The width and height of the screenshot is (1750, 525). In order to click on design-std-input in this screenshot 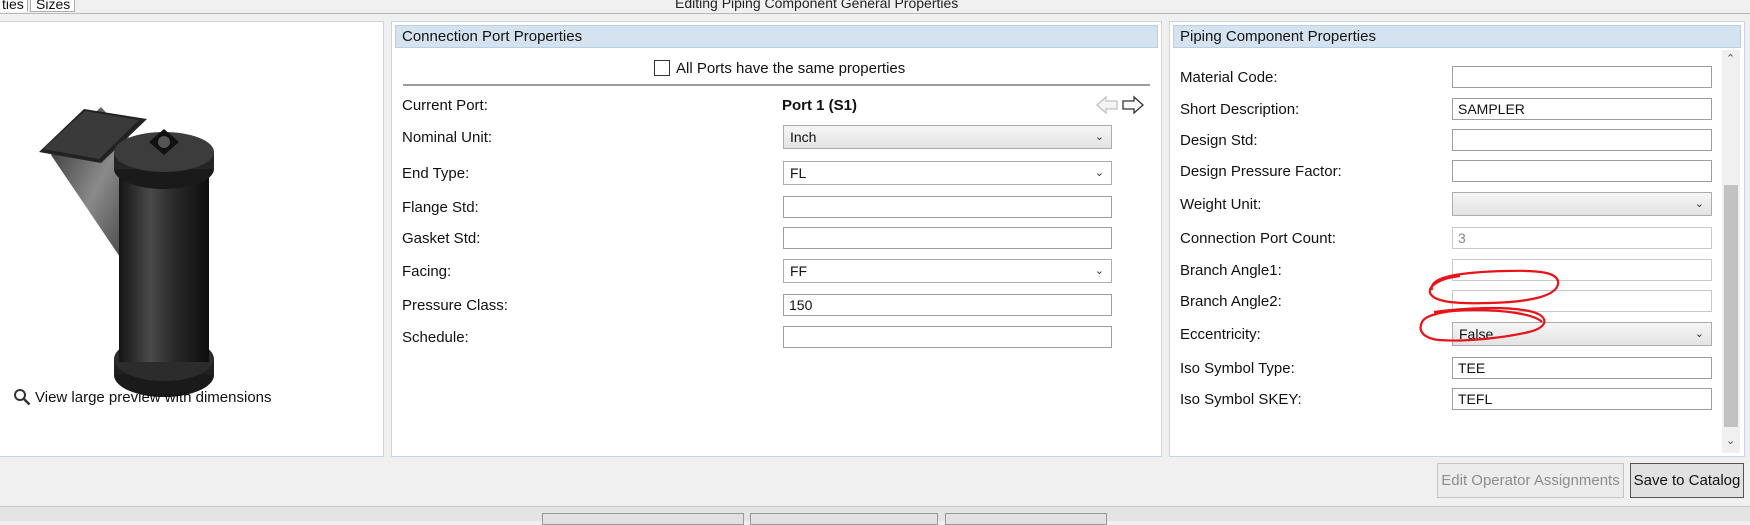, I will do `click(1582, 140)`.